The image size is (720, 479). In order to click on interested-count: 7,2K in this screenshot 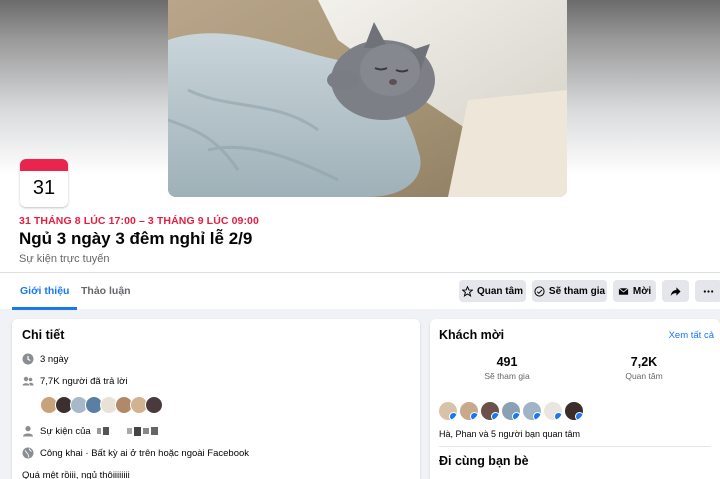, I will do `click(644, 362)`.